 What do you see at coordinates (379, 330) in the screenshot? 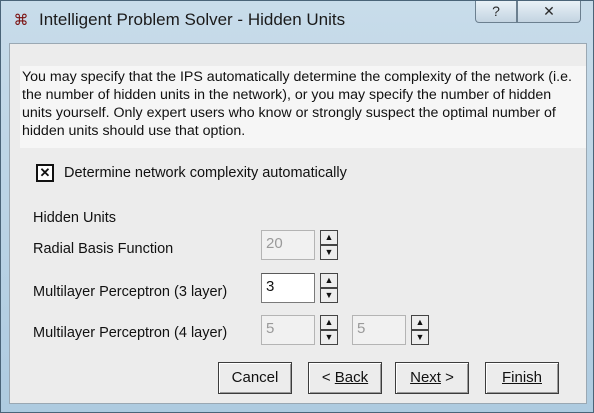
I see `mlp4-layer2-input: 5` at bounding box center [379, 330].